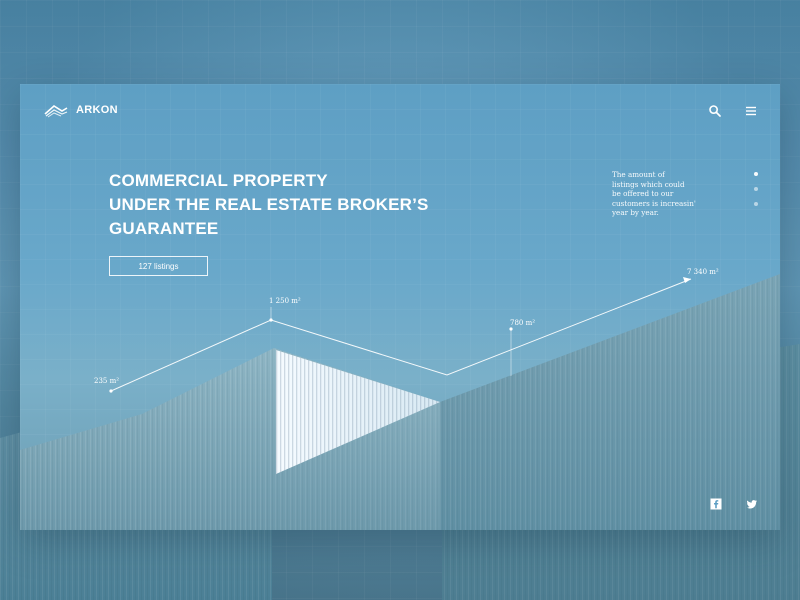  I want to click on slide-pager, so click(756, 190).